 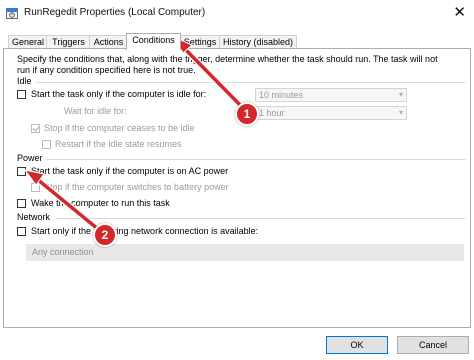 What do you see at coordinates (153, 41) in the screenshot?
I see `tab-conditions: Conditions` at bounding box center [153, 41].